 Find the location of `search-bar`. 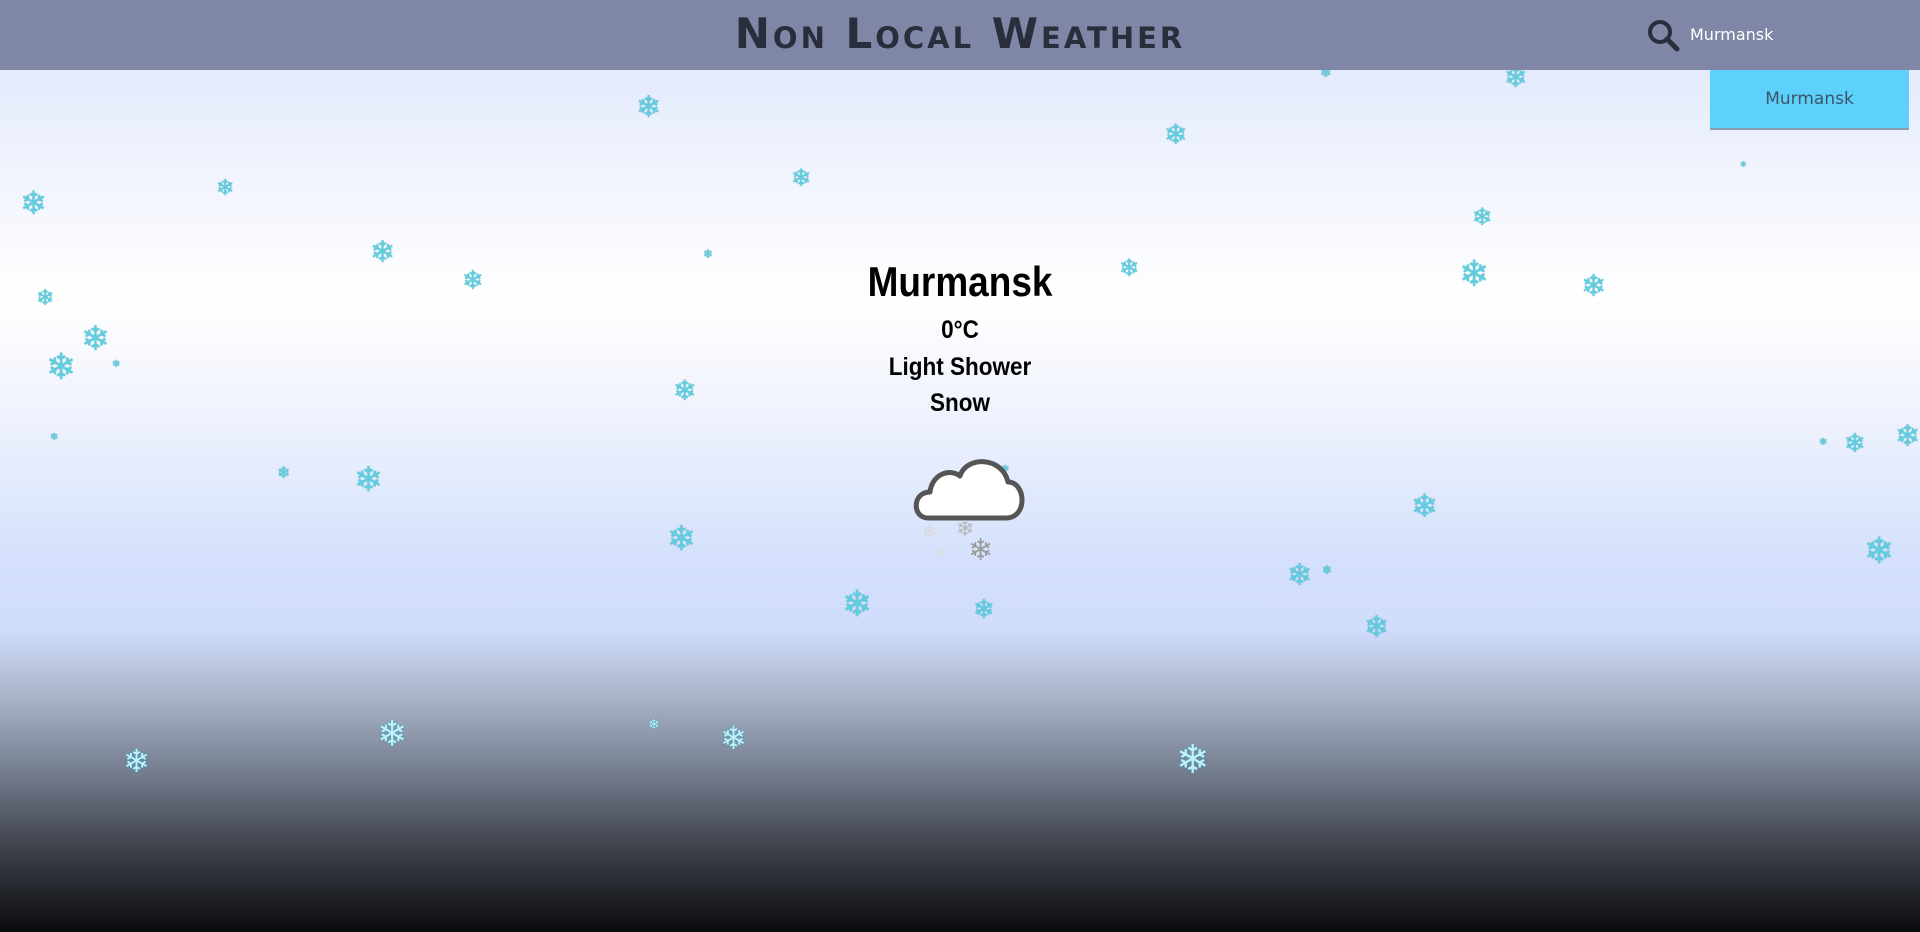

search-bar is located at coordinates (1771, 35).